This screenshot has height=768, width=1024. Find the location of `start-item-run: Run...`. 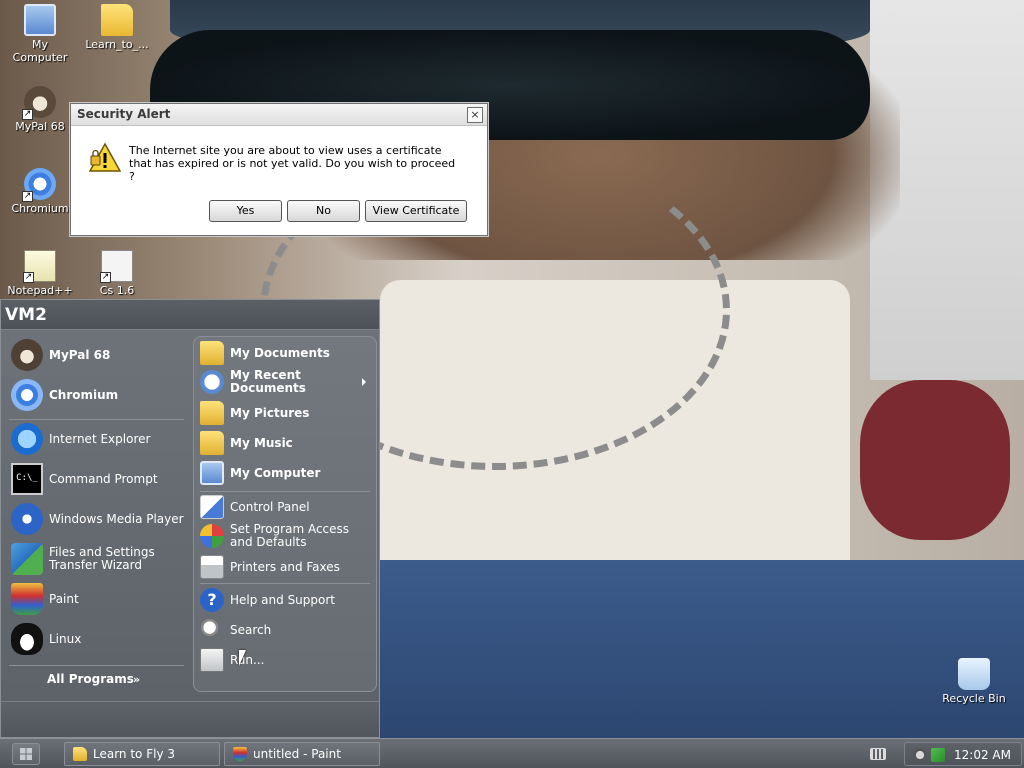

start-item-run: Run... is located at coordinates (232, 660).